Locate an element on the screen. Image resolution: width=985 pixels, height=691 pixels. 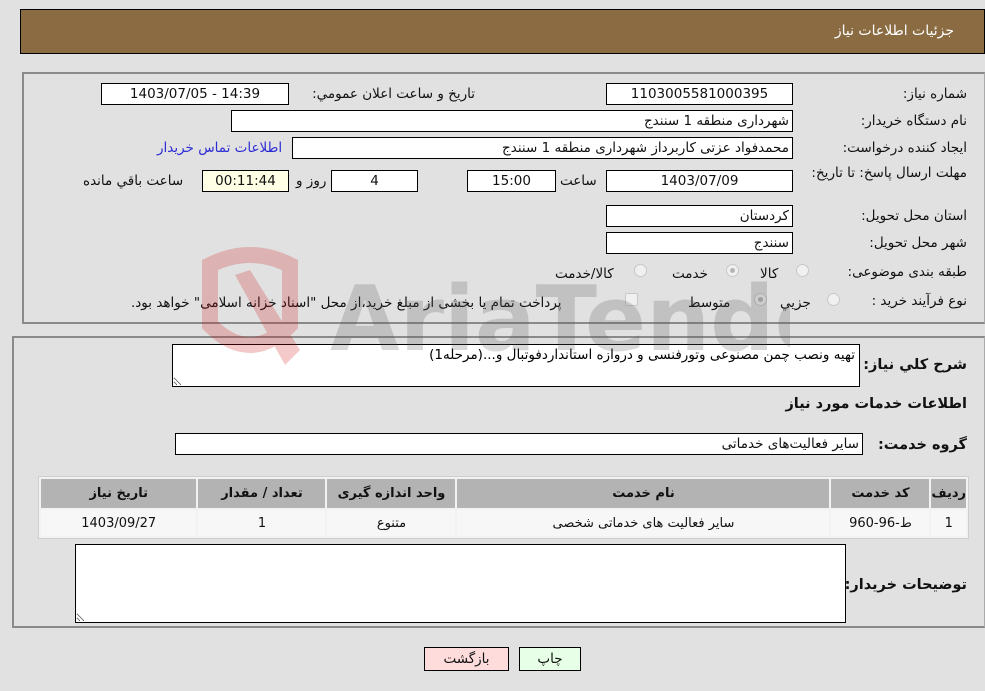
col-header-quantity: تعداد / مقدار is located at coordinates (262, 493).